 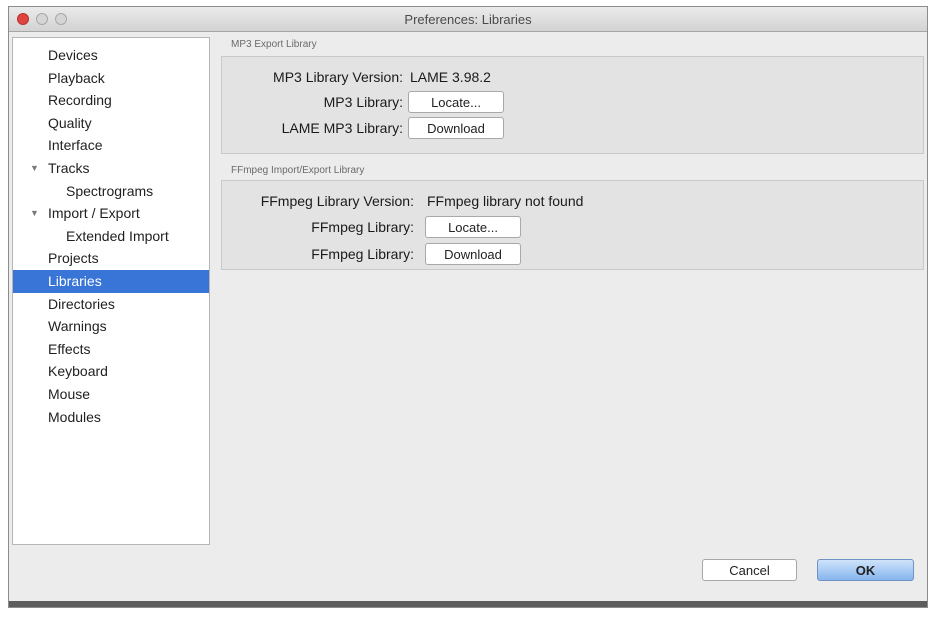 What do you see at coordinates (274, 44) in the screenshot?
I see `mp3-group-title: MP3 Export Library` at bounding box center [274, 44].